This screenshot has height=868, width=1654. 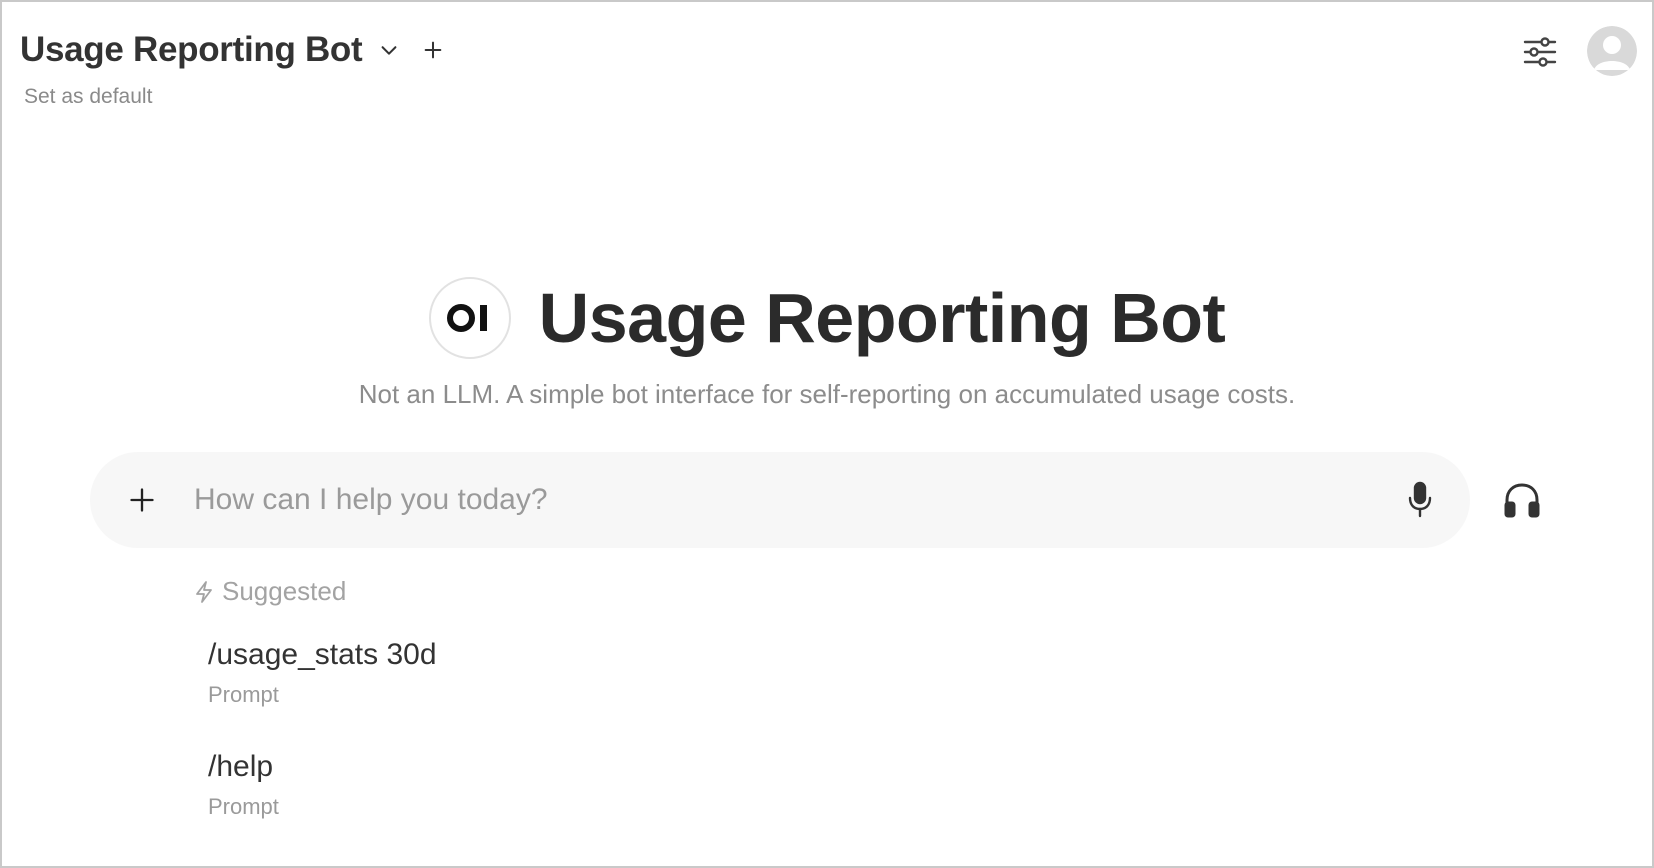 I want to click on suggested-heading: Suggested, so click(x=270, y=591).